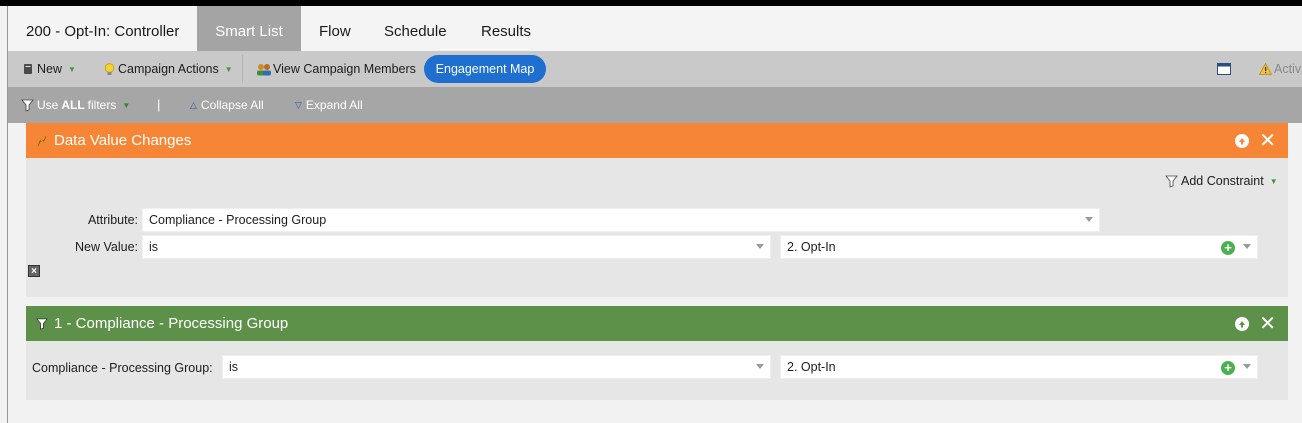 This screenshot has height=423, width=1302. I want to click on expand-all-label: Expand All, so click(334, 105).